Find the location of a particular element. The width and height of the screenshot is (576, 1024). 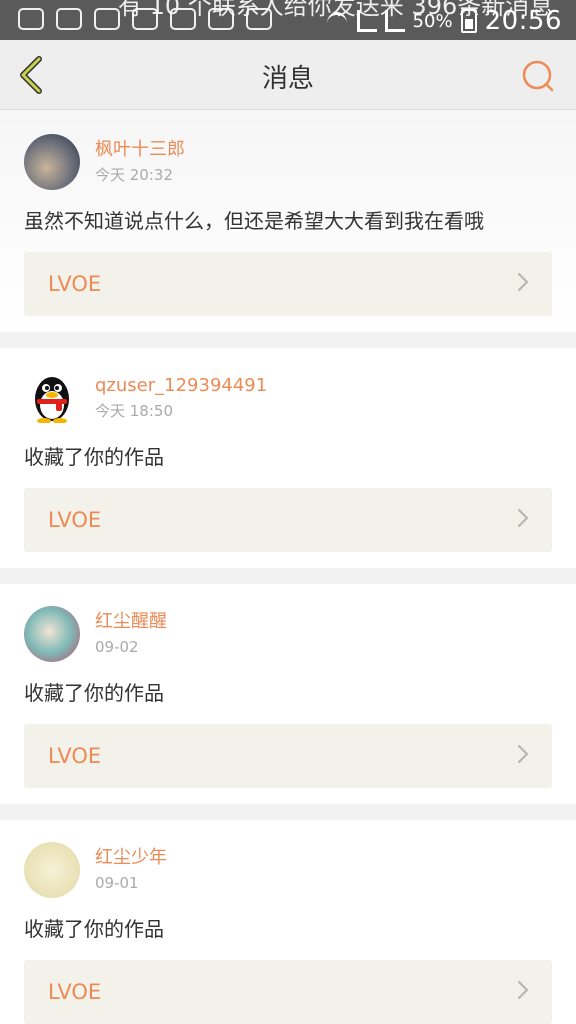

battery-icon is located at coordinates (468, 21).